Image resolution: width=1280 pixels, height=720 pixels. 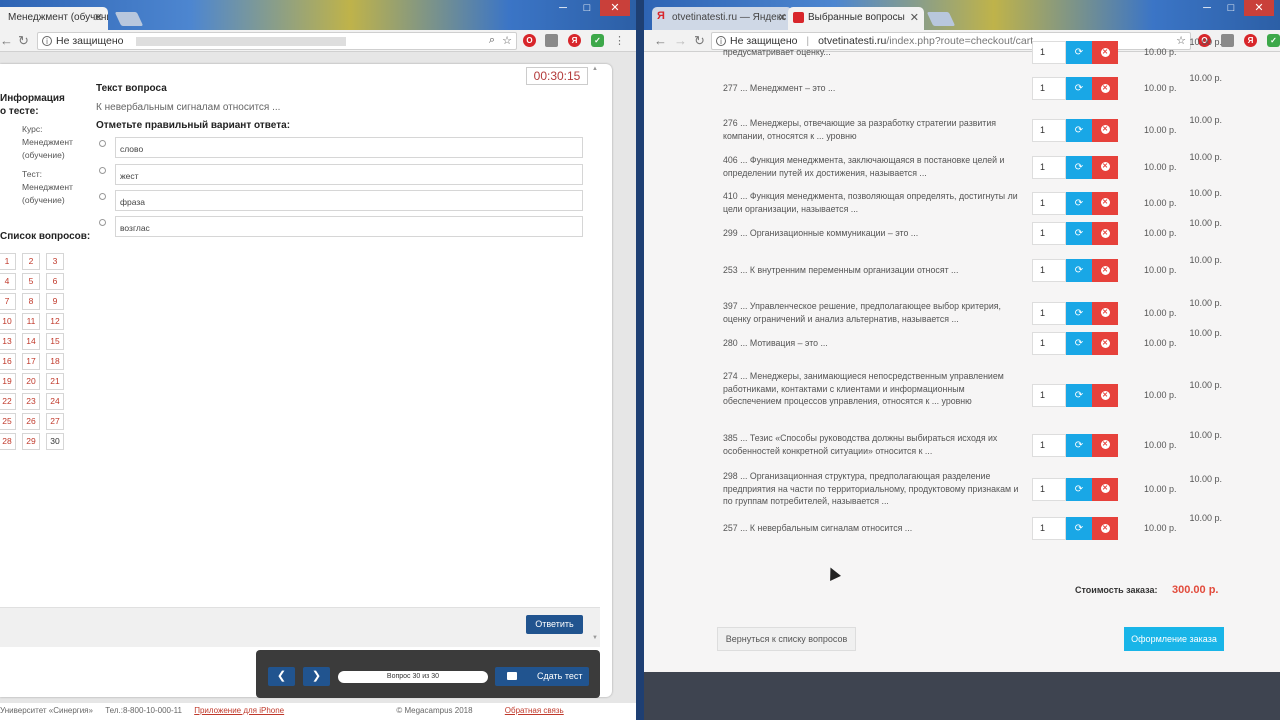 I want to click on question-number-button: 5, so click(x=31, y=281).